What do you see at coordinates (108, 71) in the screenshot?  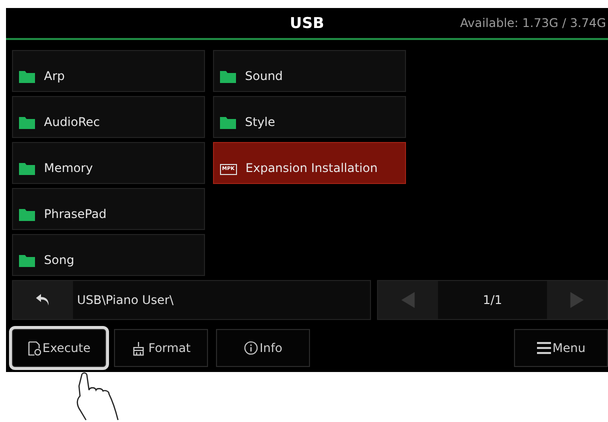 I see `file-item: Arp` at bounding box center [108, 71].